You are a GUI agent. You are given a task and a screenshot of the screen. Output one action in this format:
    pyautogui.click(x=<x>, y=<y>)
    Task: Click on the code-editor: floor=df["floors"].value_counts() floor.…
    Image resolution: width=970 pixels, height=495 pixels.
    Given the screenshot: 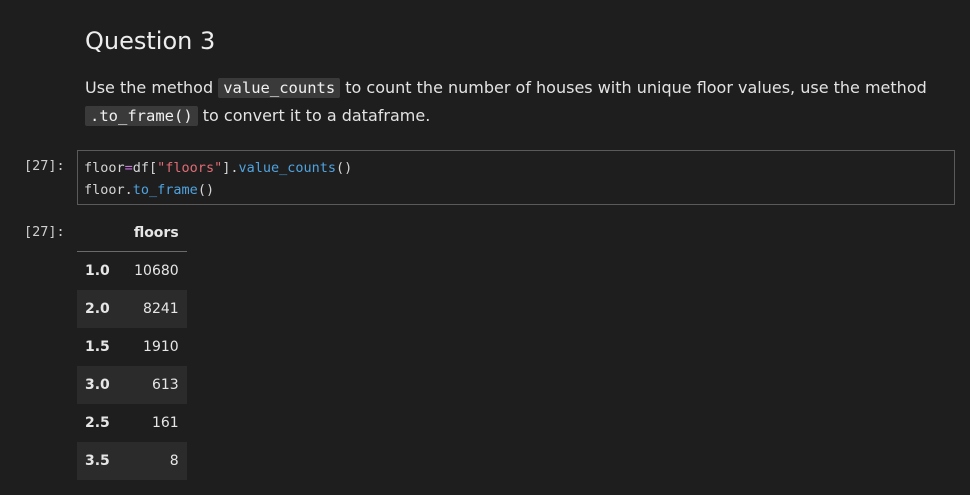 What is the action you would take?
    pyautogui.click(x=516, y=177)
    